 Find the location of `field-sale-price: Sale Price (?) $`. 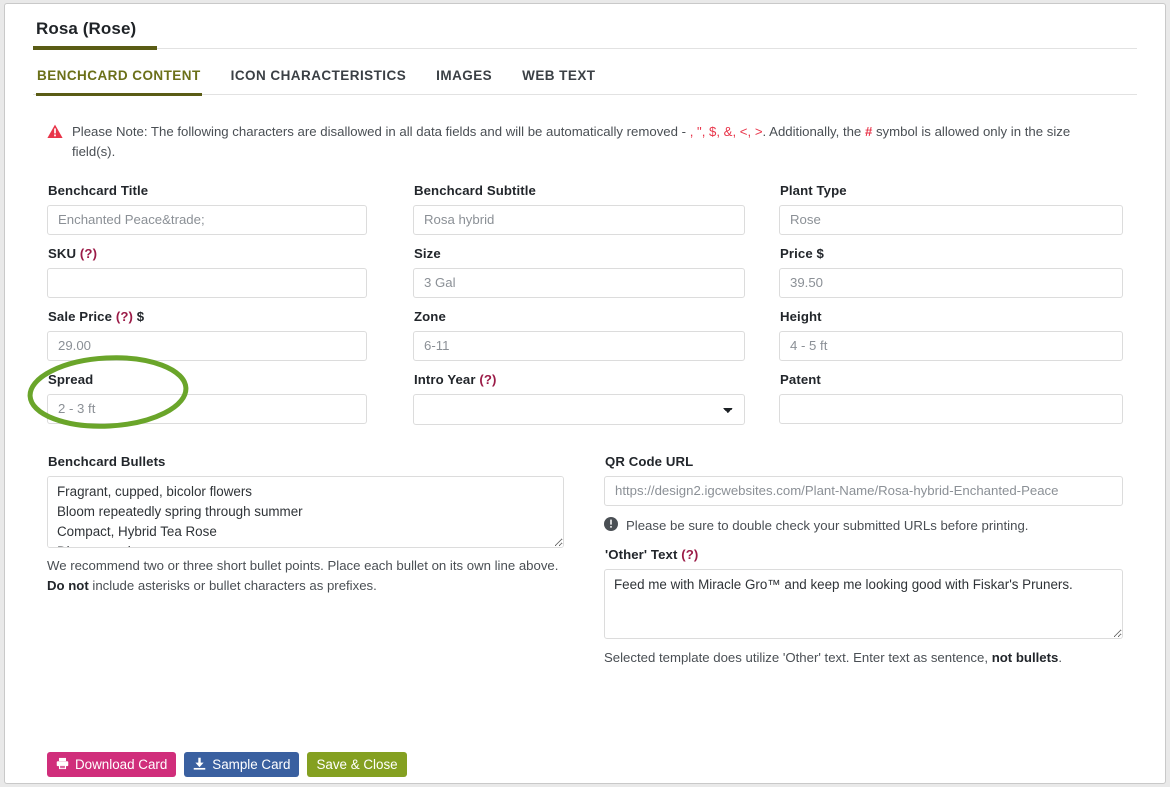

field-sale-price: Sale Price (?) $ is located at coordinates (219, 335).